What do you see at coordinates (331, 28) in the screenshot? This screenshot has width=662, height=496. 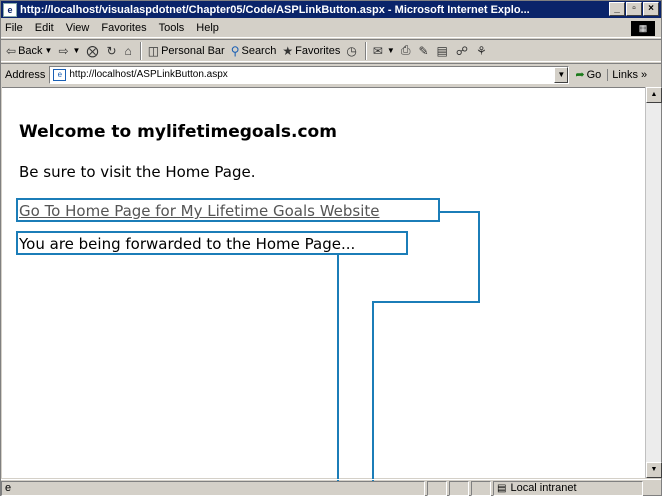 I see `menu-bar: File Edit View Favorites Tools Help ▦` at bounding box center [331, 28].